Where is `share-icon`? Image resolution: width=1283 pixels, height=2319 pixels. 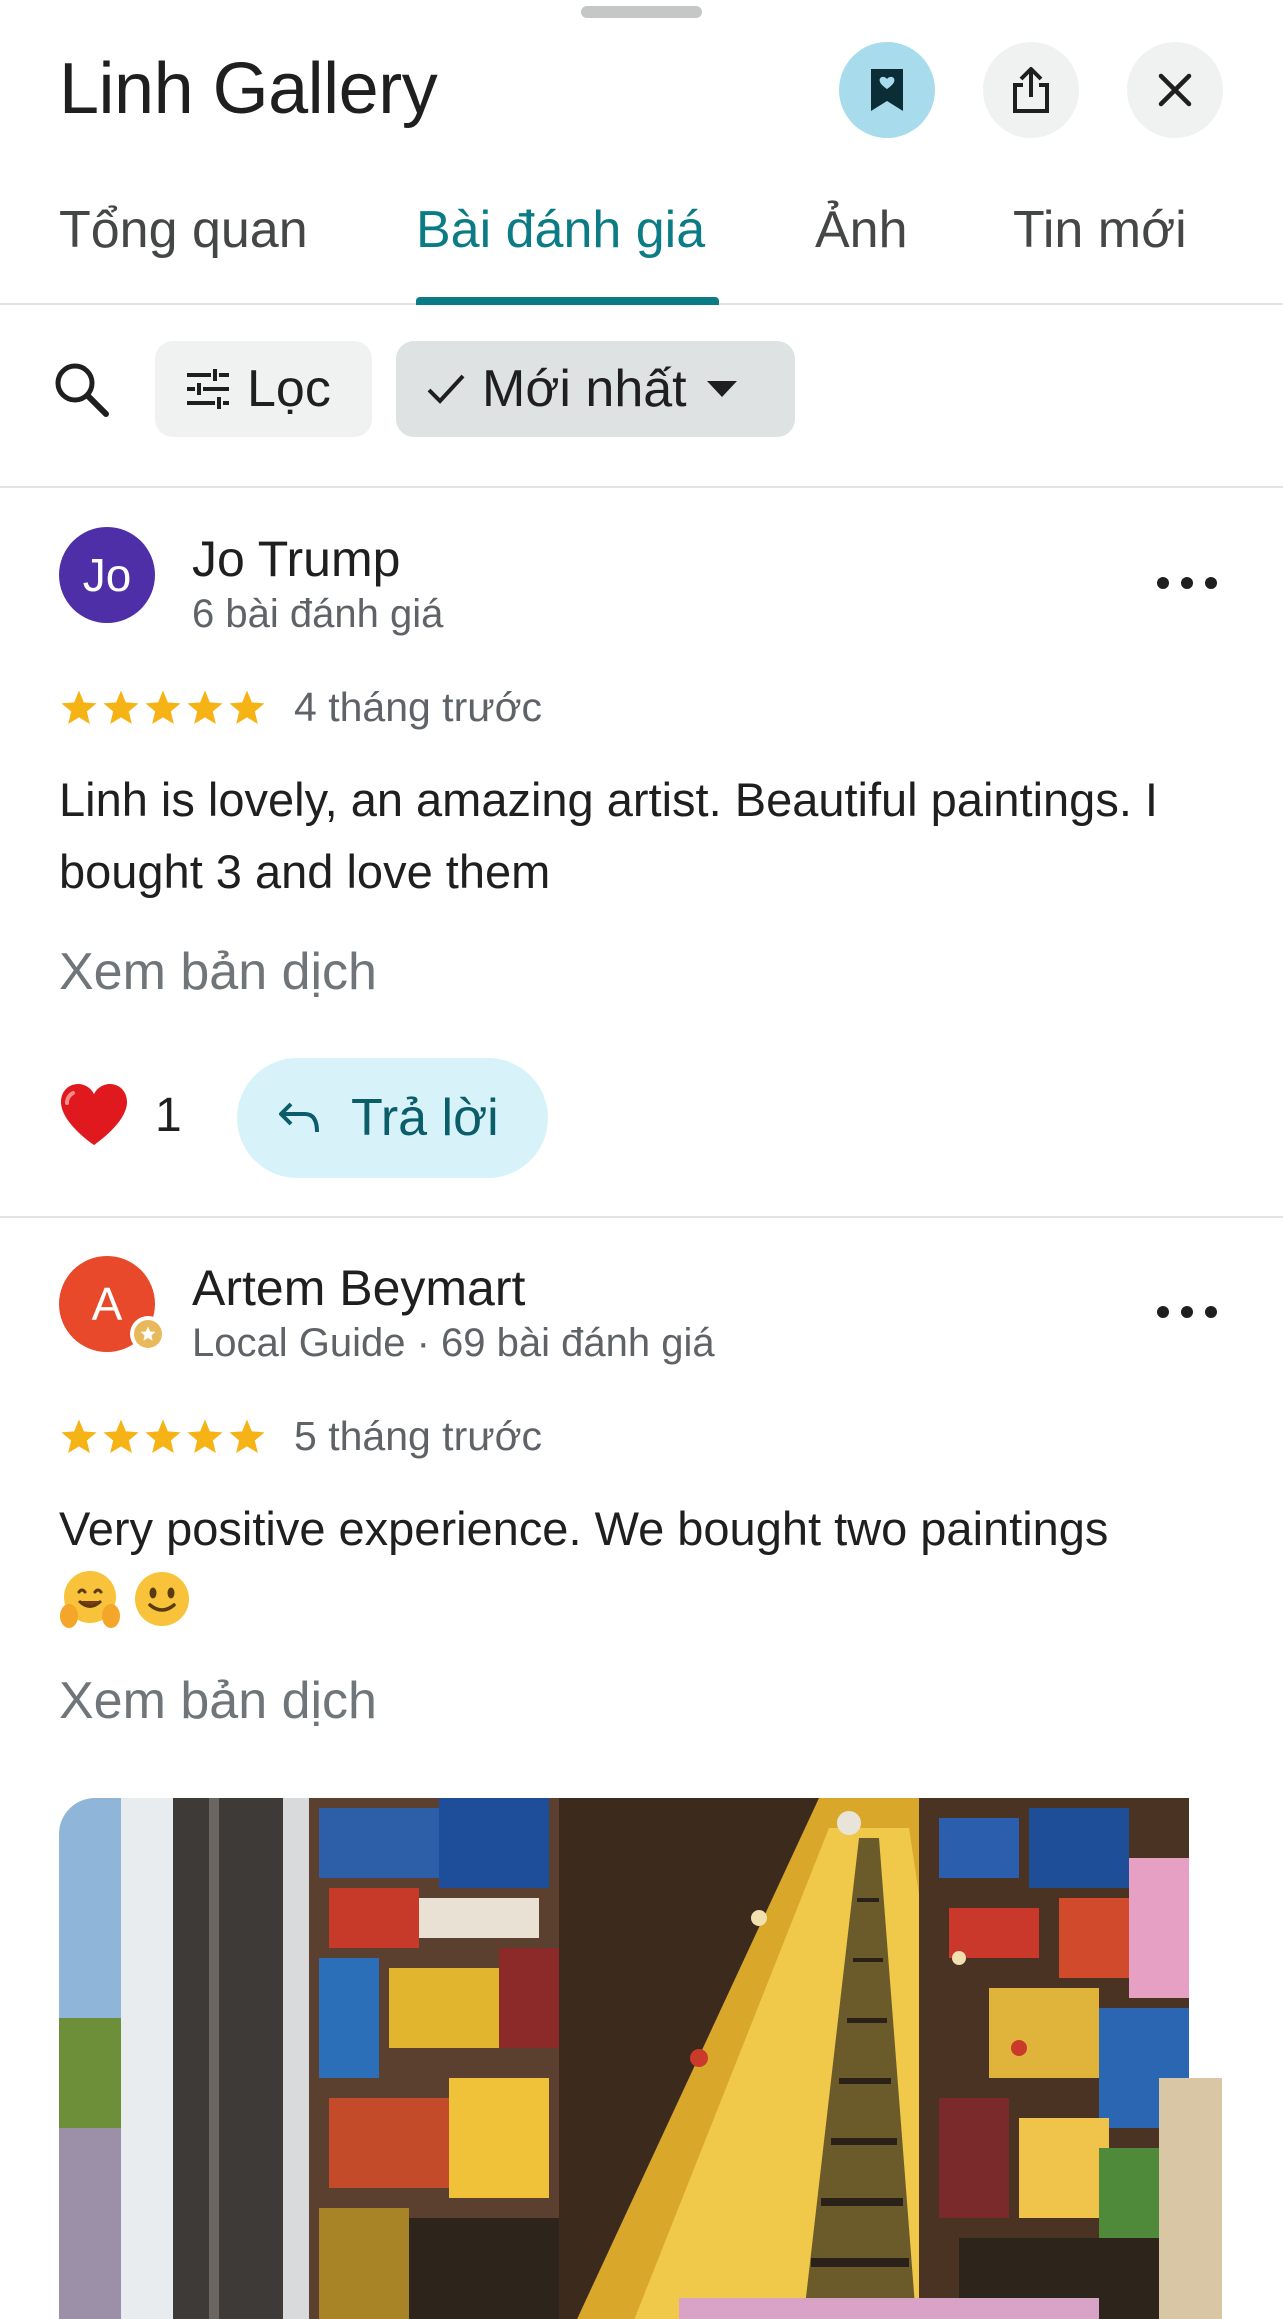 share-icon is located at coordinates (1031, 90).